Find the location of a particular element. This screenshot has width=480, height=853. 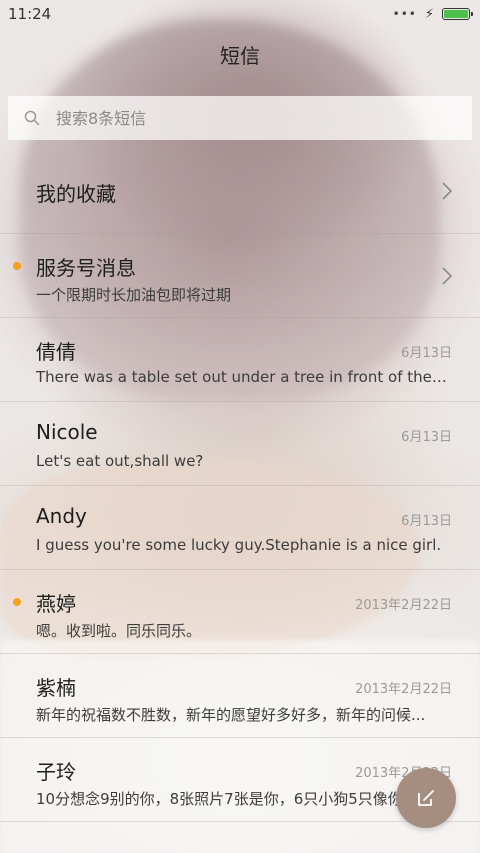

search-bar is located at coordinates (240, 118).